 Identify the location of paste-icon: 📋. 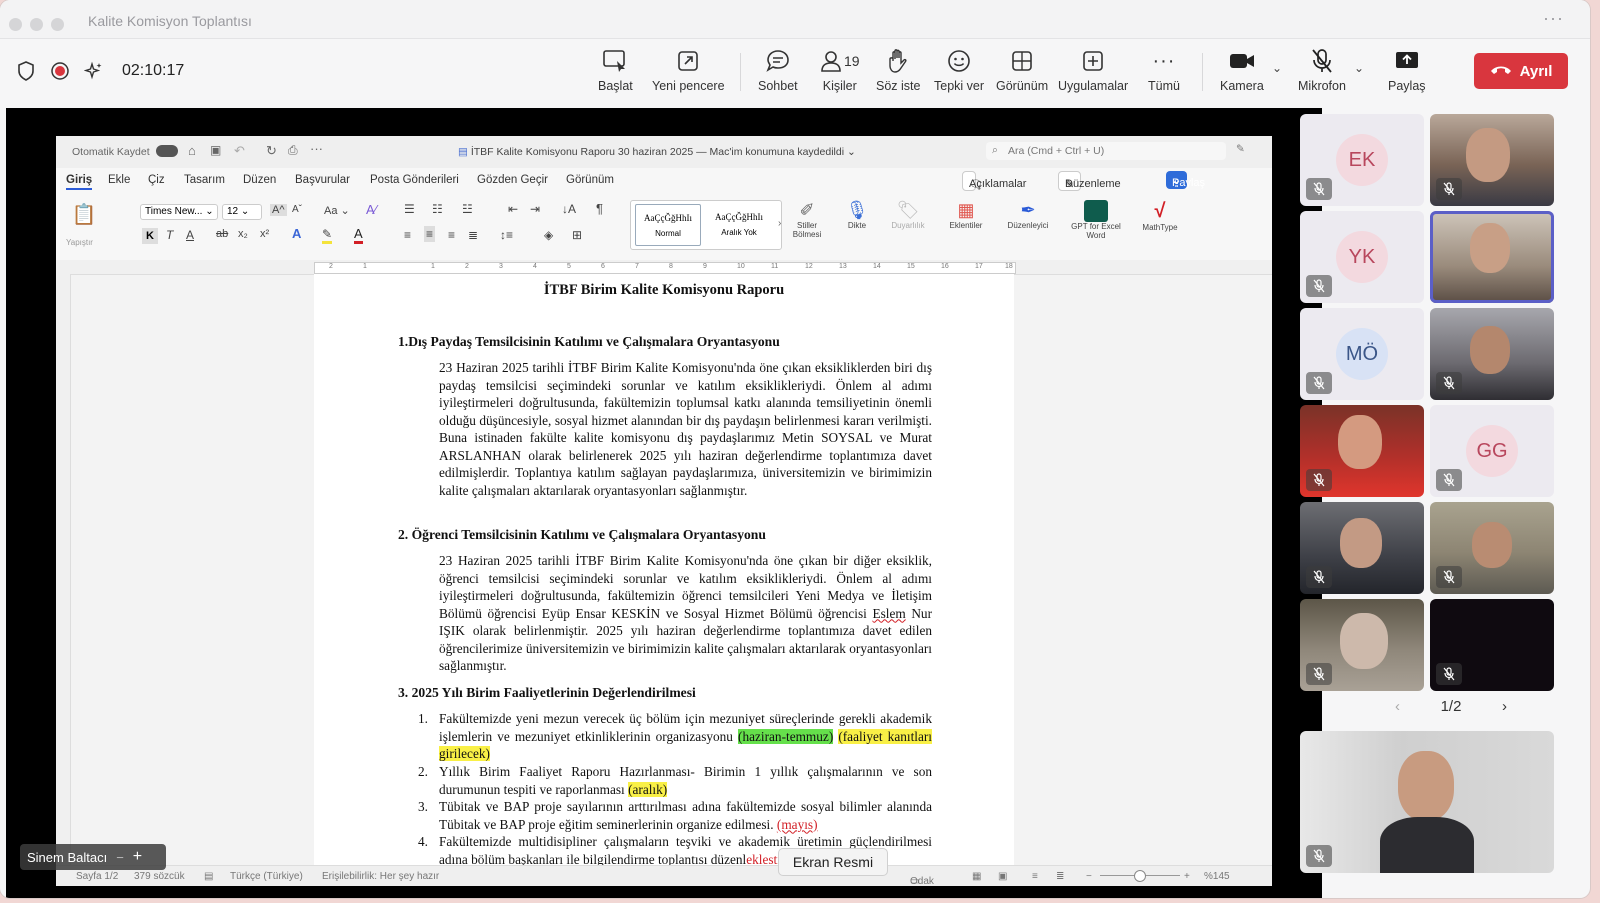
(84, 222).